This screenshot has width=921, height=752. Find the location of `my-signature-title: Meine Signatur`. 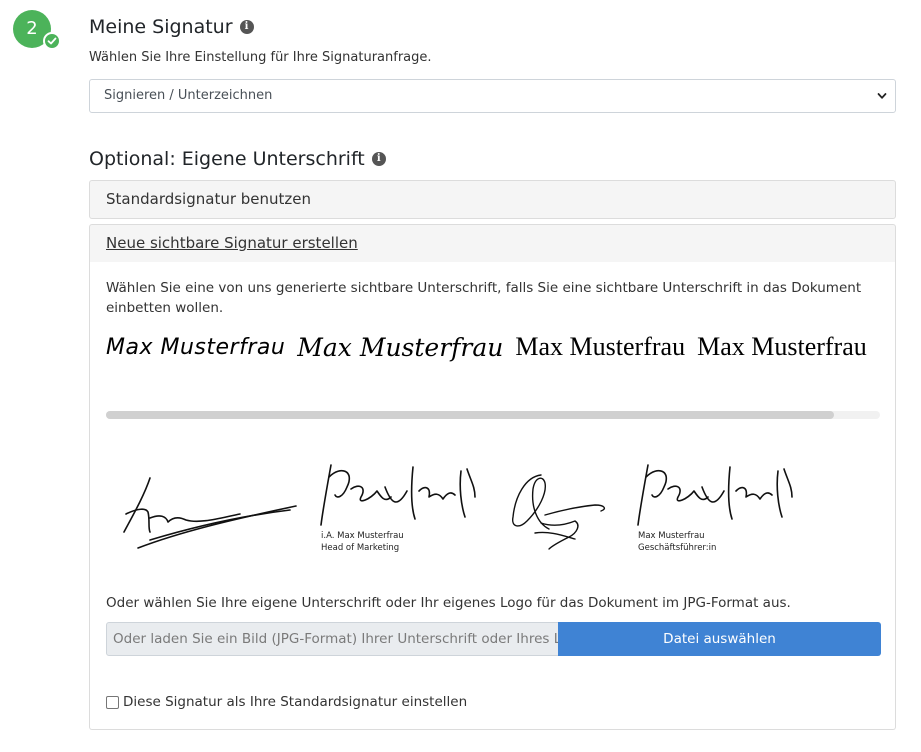

my-signature-title: Meine Signatur is located at coordinates (161, 27).